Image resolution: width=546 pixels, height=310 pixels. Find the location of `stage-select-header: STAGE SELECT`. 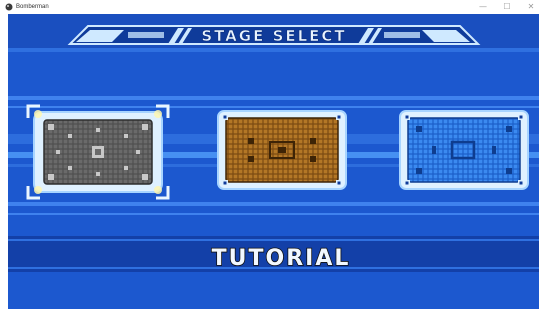

stage-select-header: STAGE SELECT is located at coordinates (273, 36).